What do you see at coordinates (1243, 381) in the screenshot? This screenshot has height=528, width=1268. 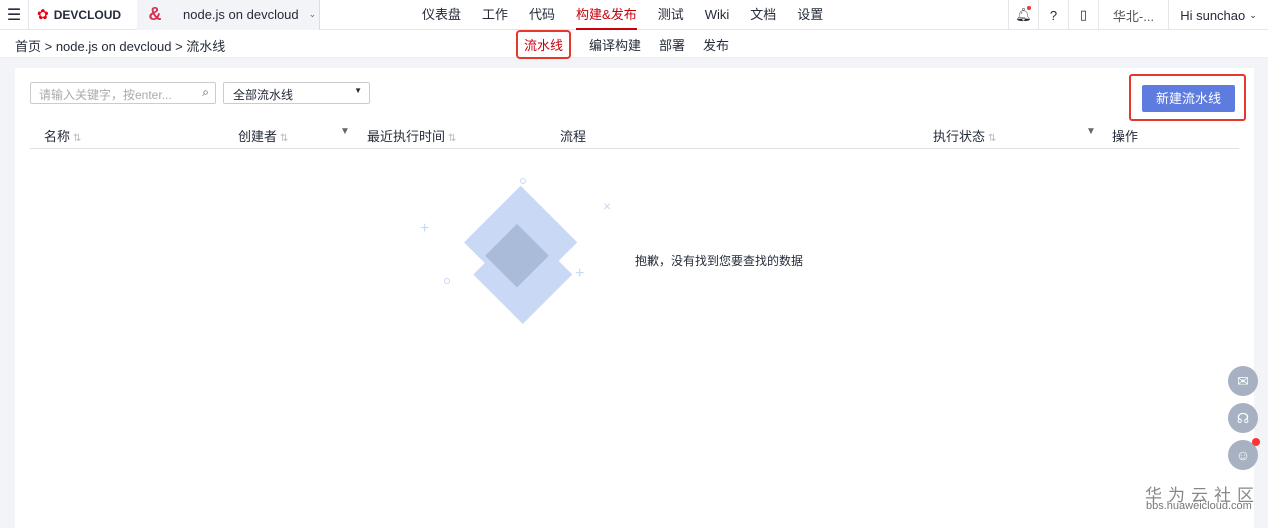 I see `mail-icon: ✉` at bounding box center [1243, 381].